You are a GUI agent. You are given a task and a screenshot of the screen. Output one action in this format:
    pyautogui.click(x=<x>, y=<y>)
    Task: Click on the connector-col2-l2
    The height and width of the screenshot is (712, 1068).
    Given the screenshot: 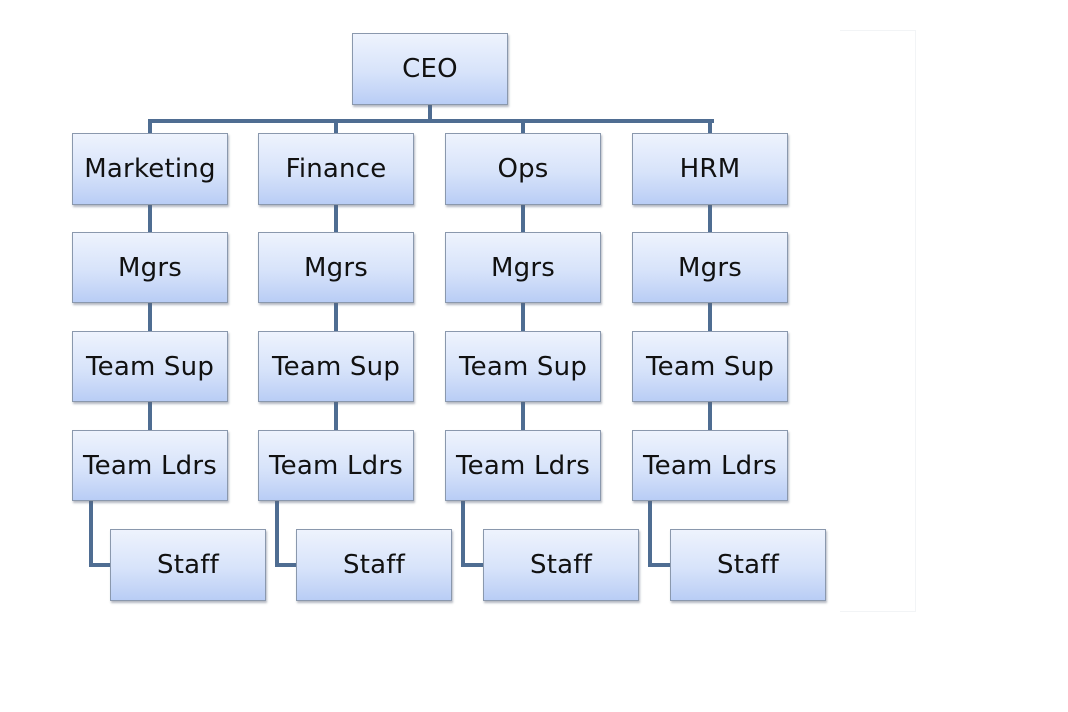 What is the action you would take?
    pyautogui.click(x=523, y=317)
    